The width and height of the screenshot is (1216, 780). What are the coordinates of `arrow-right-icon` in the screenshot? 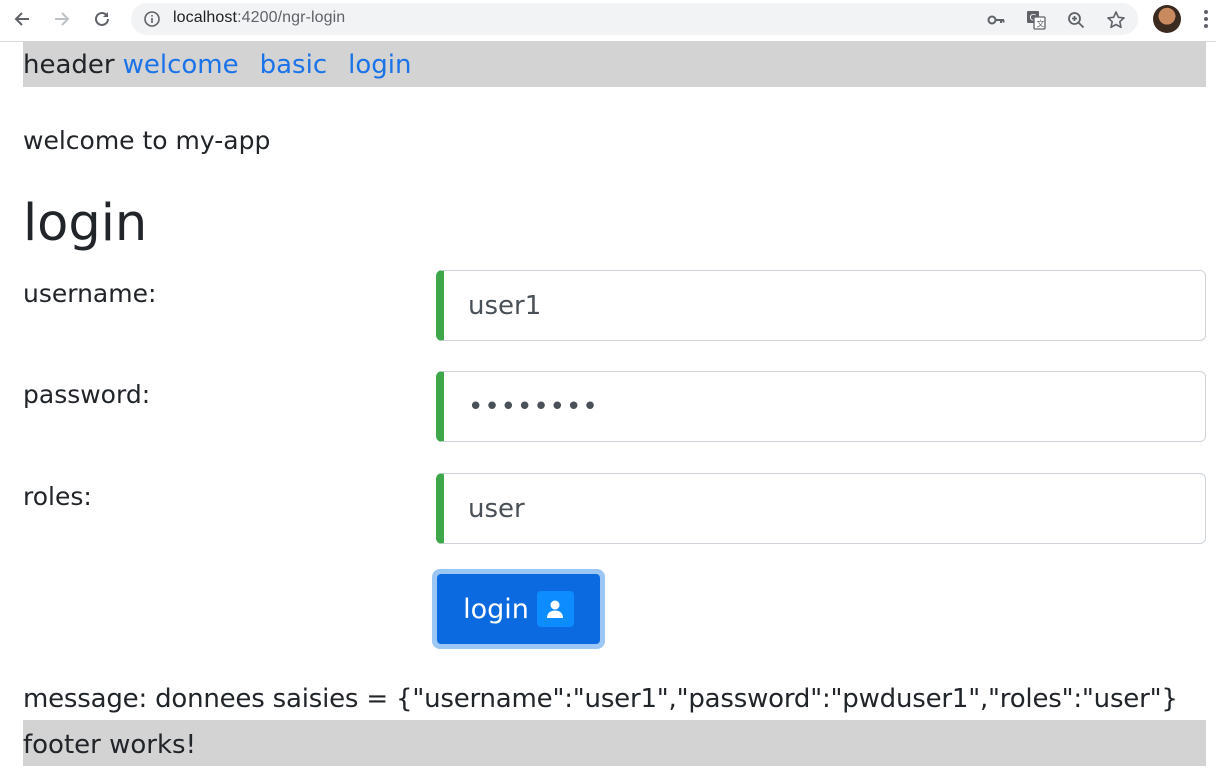 It's located at (62, 19).